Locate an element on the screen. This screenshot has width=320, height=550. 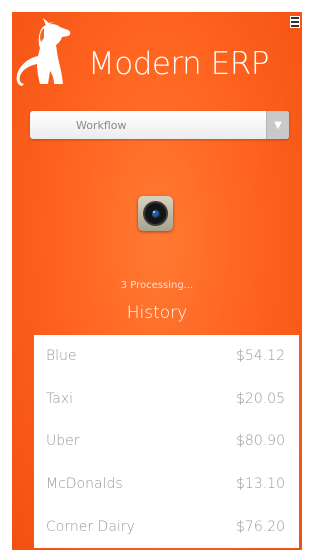
history-item-amount: $54.12 is located at coordinates (260, 356).